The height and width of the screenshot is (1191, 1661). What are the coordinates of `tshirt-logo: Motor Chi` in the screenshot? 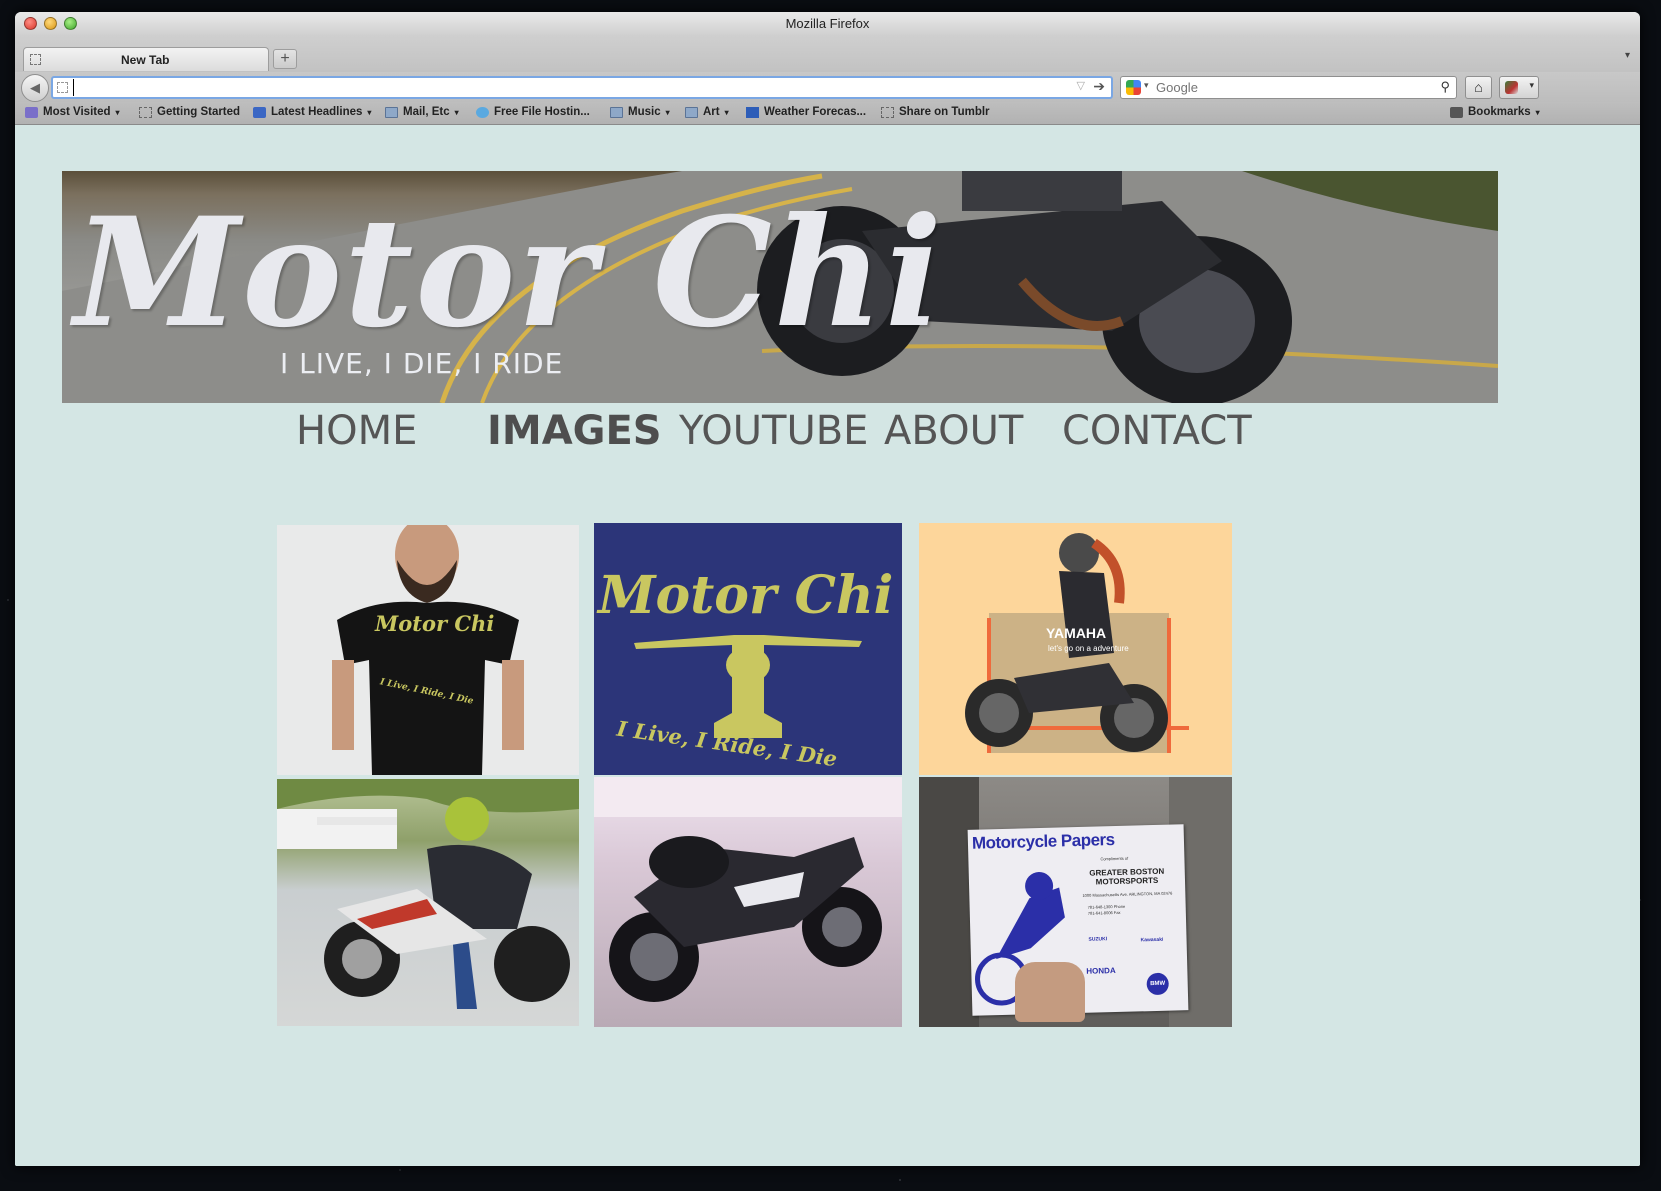 It's located at (435, 623).